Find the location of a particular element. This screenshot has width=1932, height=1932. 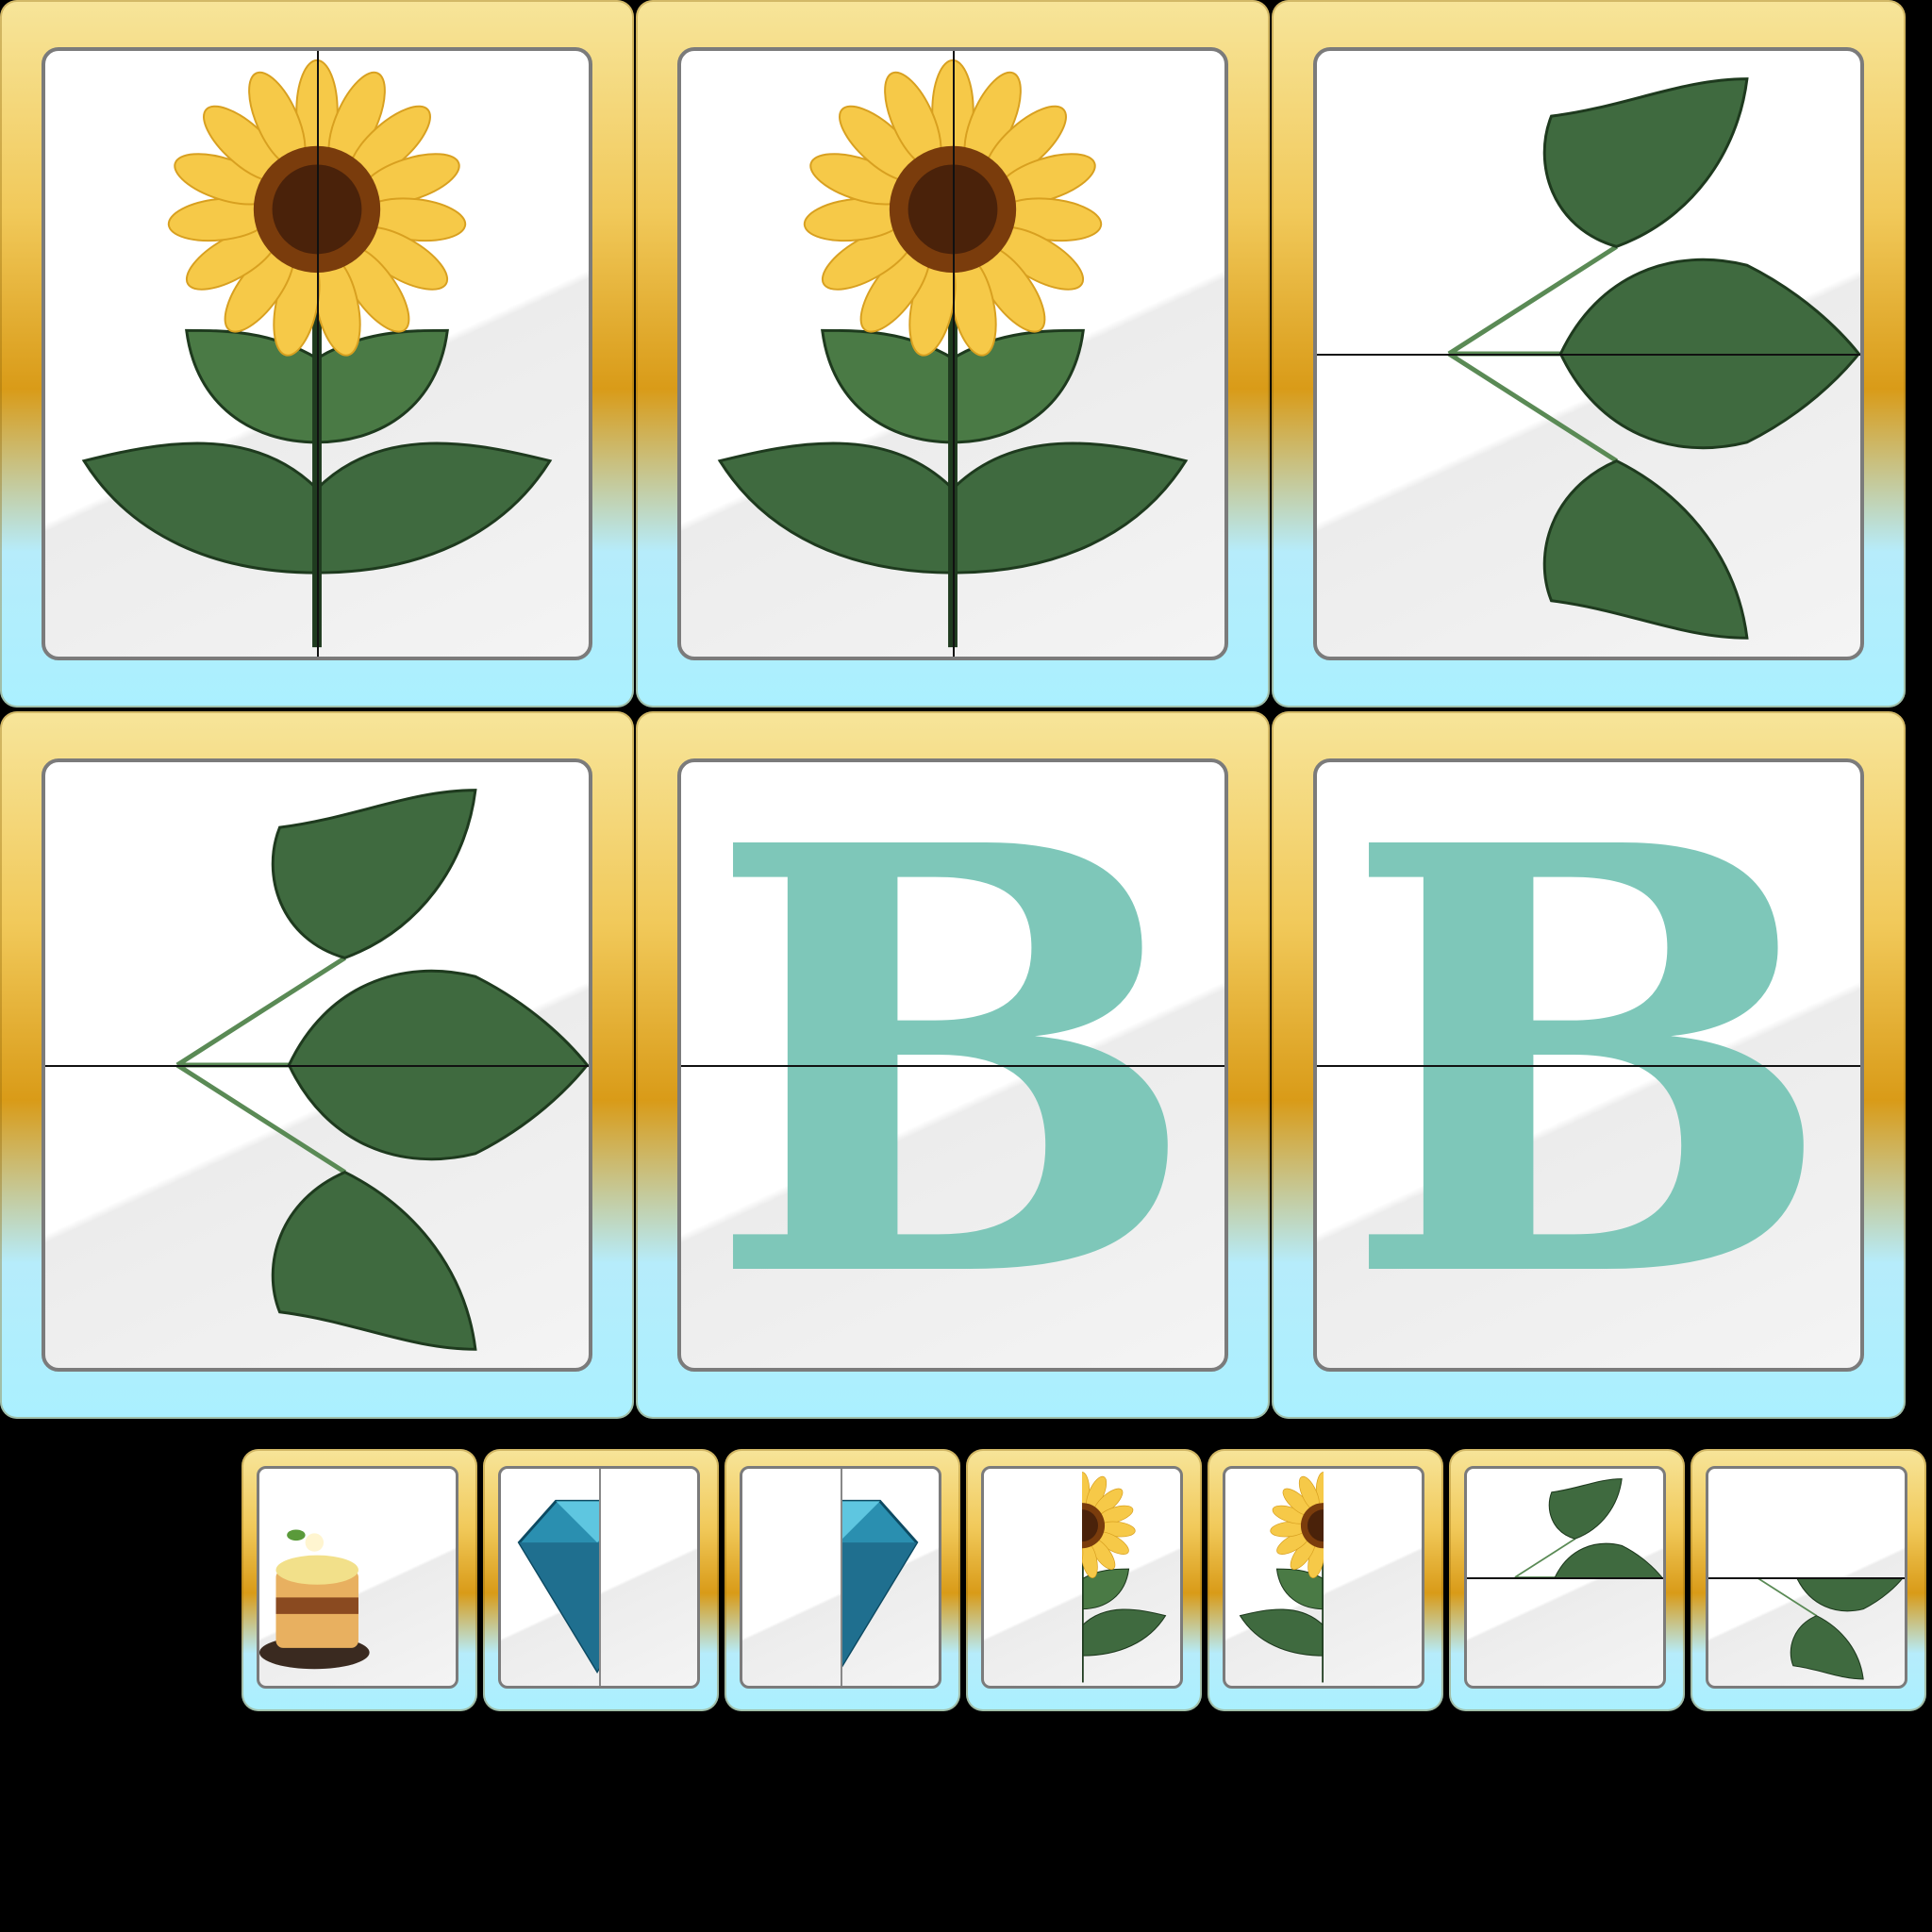

sunflower-left-half-icon is located at coordinates (1275, 1577).